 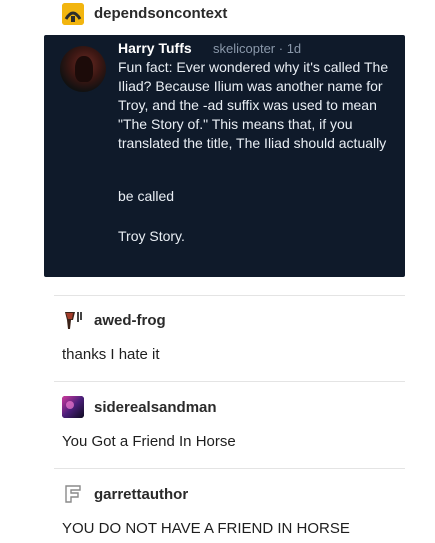 I want to click on avatar-dependsoncontext-icon, so click(x=73, y=14).